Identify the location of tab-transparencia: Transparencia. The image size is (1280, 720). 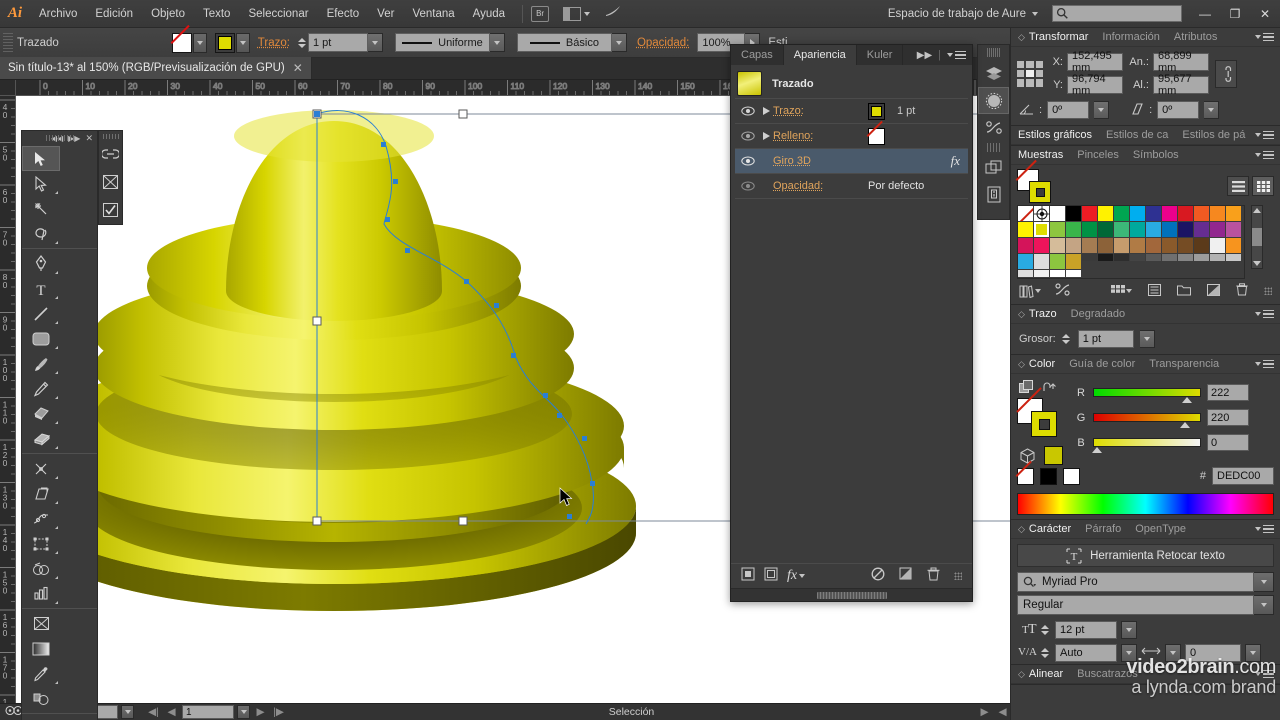
(1184, 364).